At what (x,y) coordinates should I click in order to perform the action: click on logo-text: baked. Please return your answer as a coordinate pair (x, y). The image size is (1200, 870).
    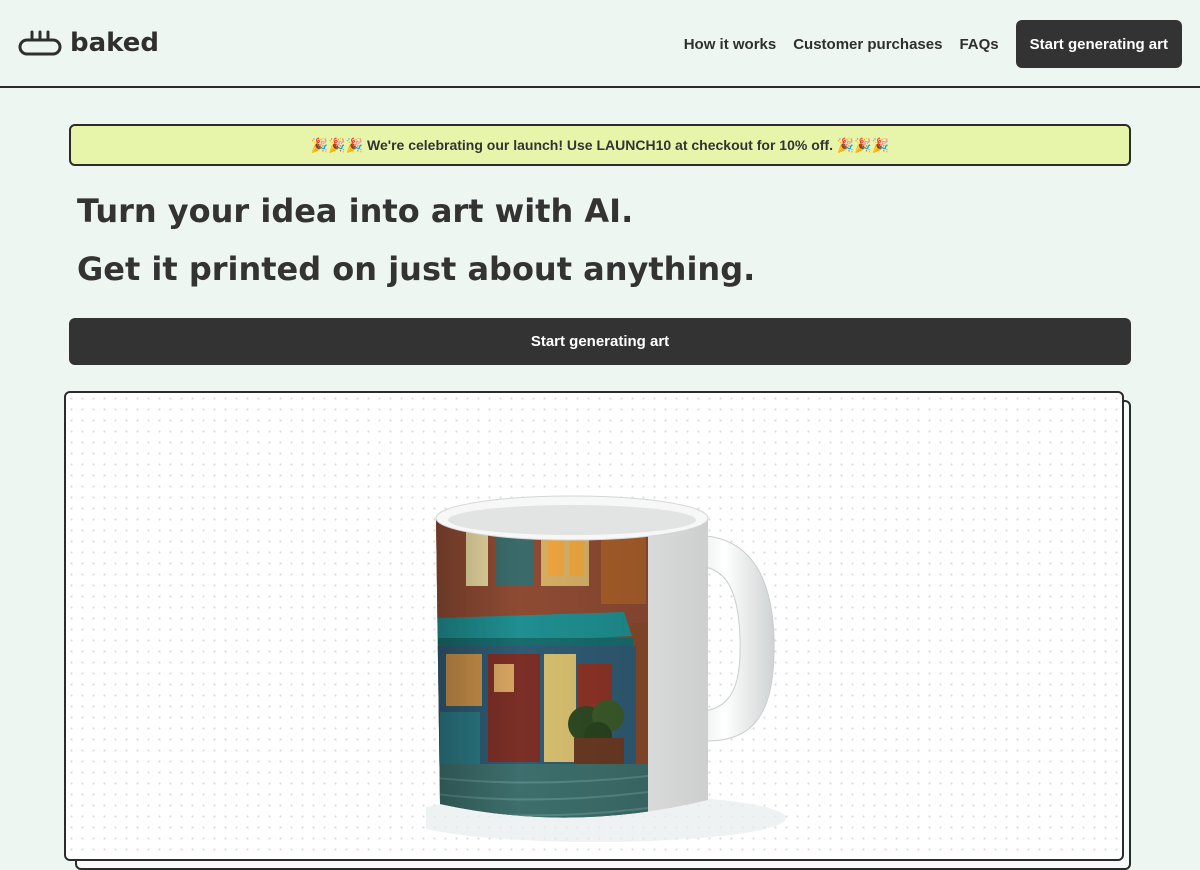
    Looking at the image, I should click on (114, 43).